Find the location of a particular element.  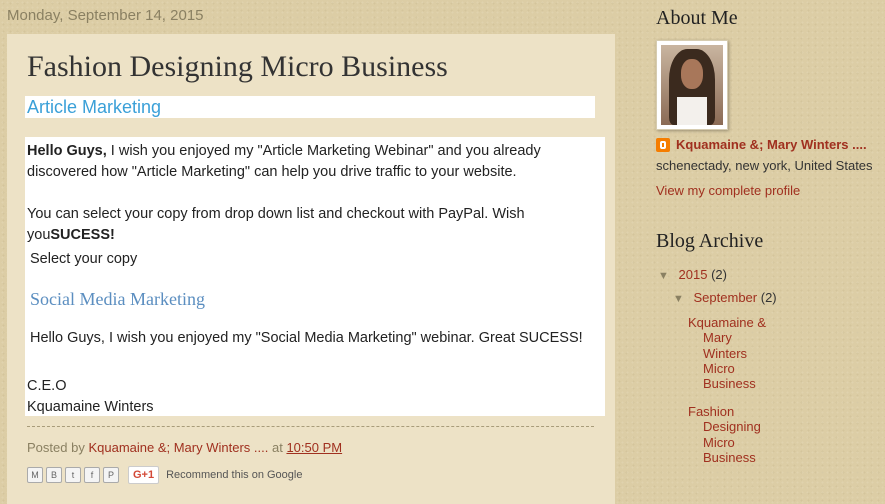

blog-archive-title: Blog Archive is located at coordinates (710, 241).